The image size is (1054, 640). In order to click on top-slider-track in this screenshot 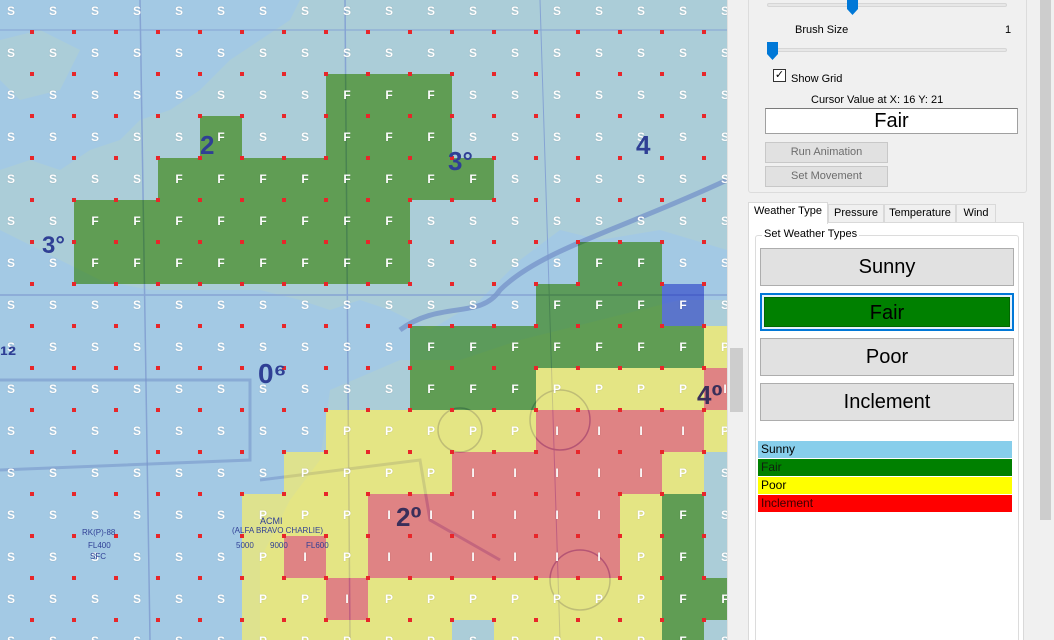, I will do `click(887, 5)`.